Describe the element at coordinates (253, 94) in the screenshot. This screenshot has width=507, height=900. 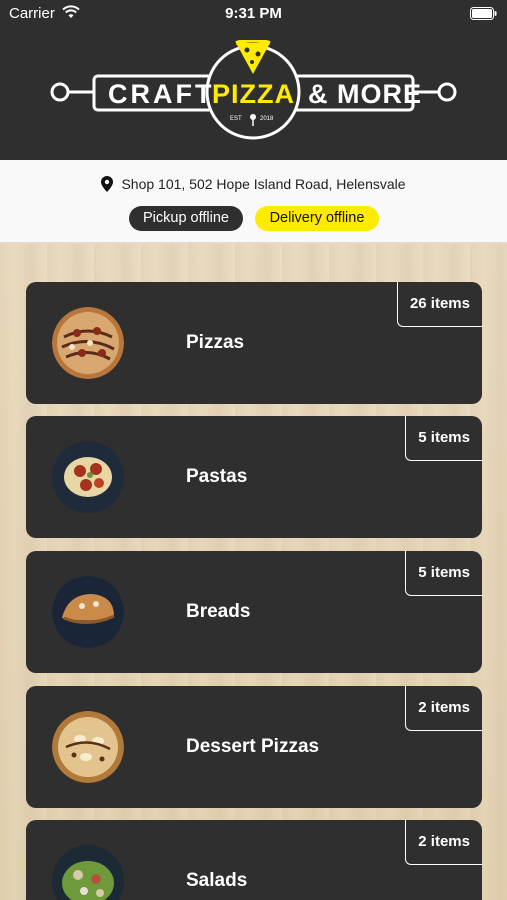
I see `logo-word-pizza: PIZZA` at that location.